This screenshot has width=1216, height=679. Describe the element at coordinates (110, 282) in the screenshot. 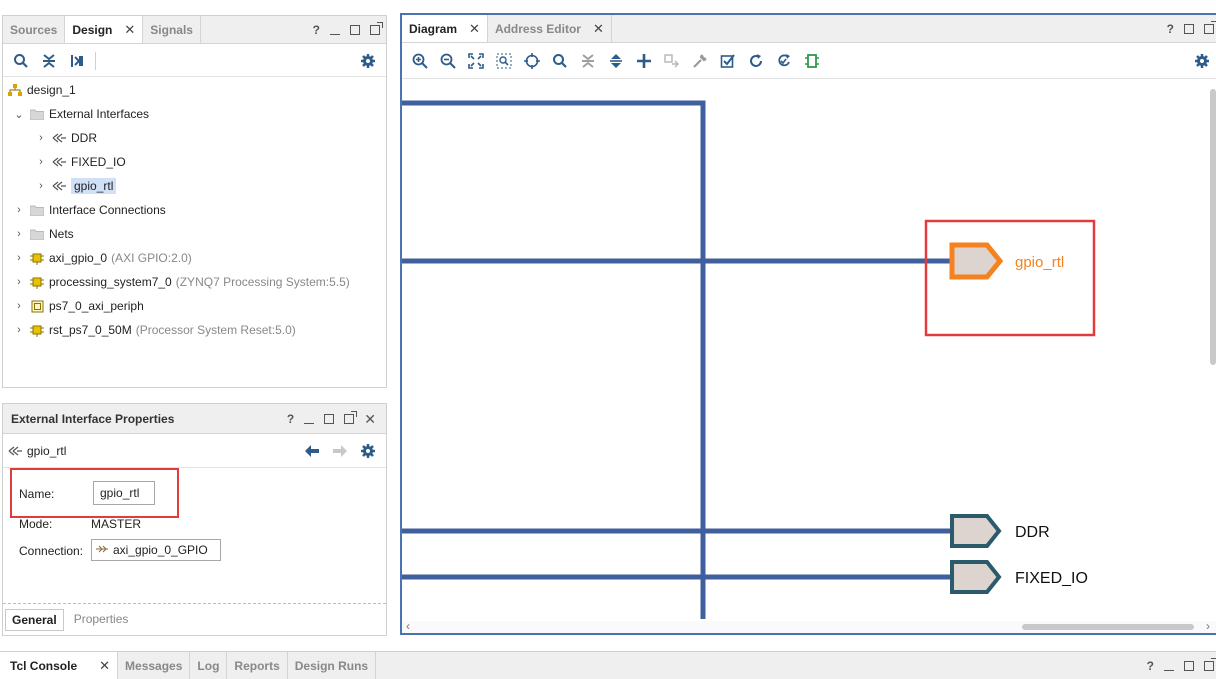

I see `tree-item-label: processing_system7_0` at that location.